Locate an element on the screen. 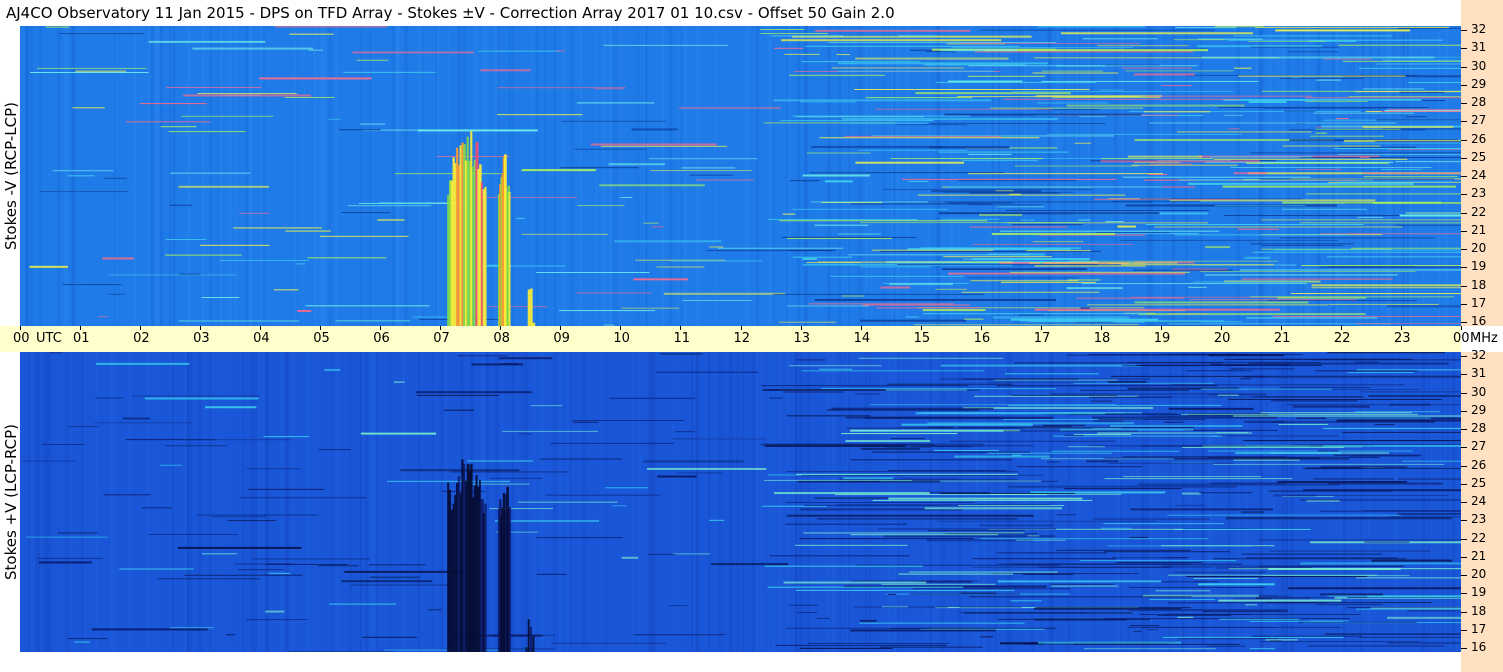 This screenshot has width=1503, height=672. frequency-tick-label: 16 is located at coordinates (1479, 321).